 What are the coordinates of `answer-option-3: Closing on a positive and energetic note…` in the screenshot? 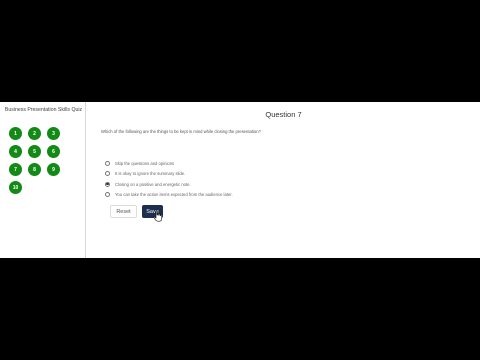 It's located at (169, 184).